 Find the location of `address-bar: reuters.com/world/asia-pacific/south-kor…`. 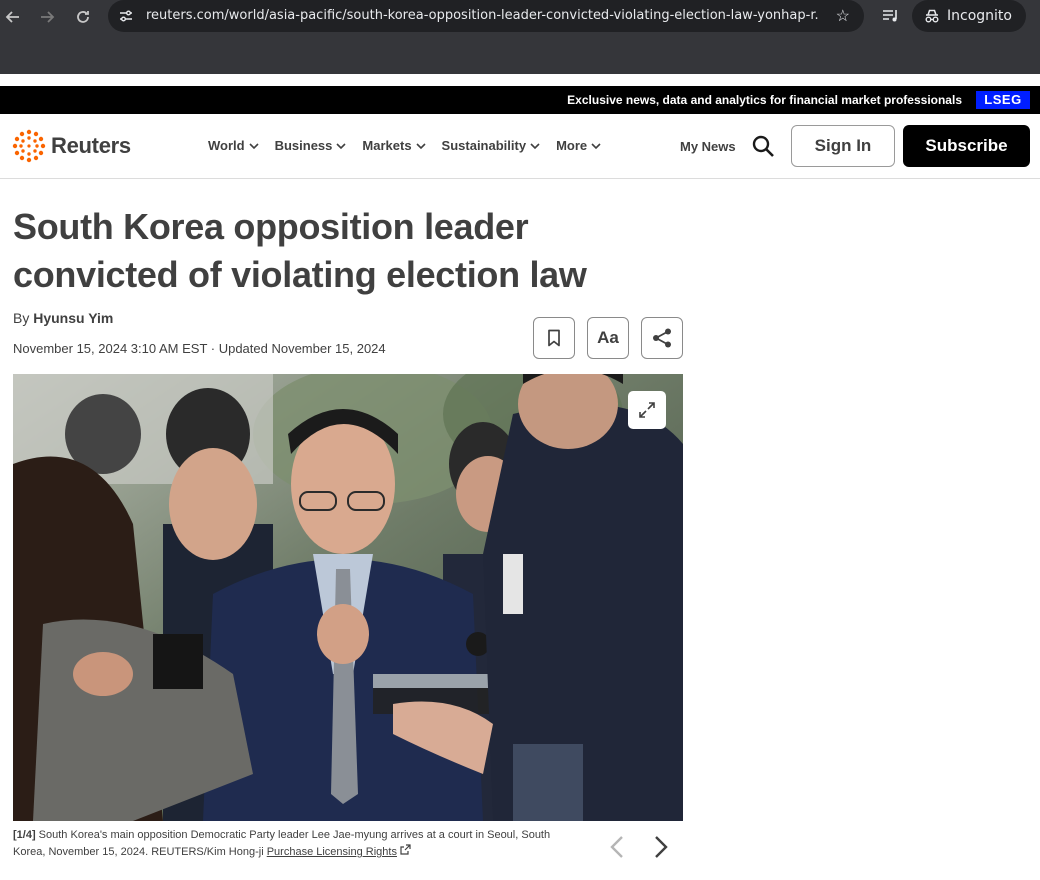

address-bar: reuters.com/world/asia-pacific/south-kor… is located at coordinates (486, 16).